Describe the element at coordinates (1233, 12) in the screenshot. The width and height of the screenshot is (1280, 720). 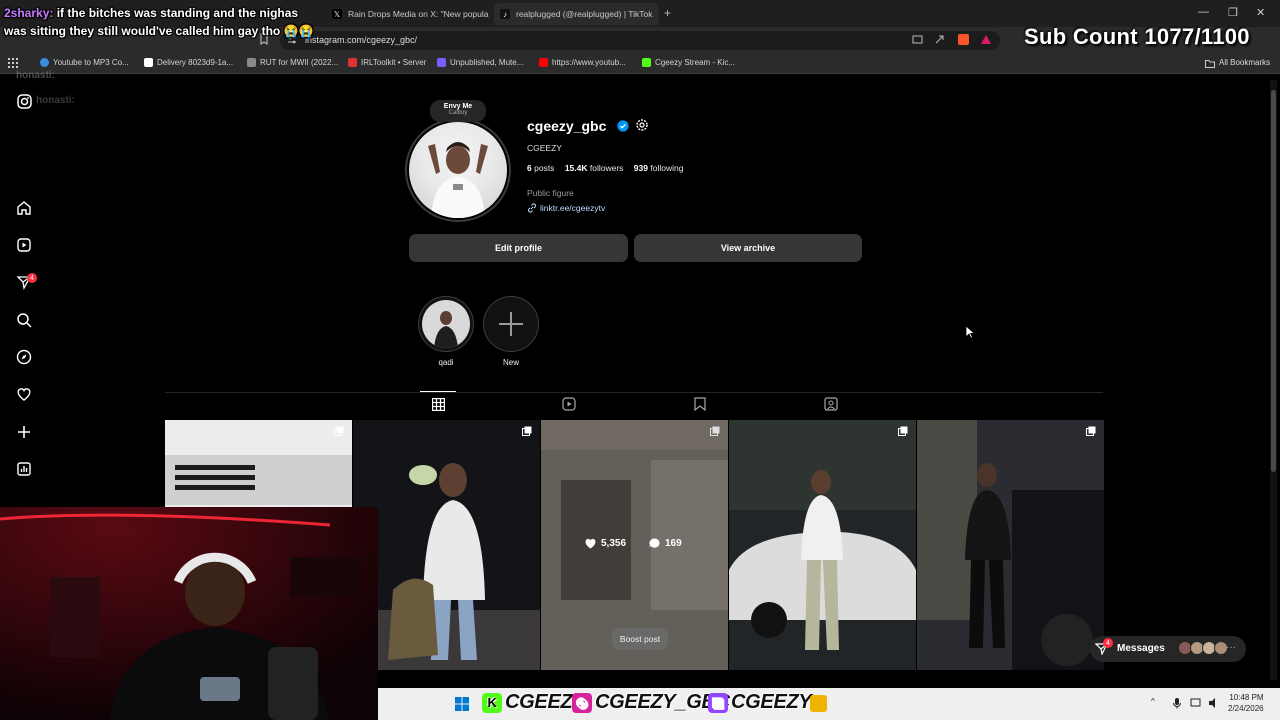
I see `maximize-icon: ❐` at that location.